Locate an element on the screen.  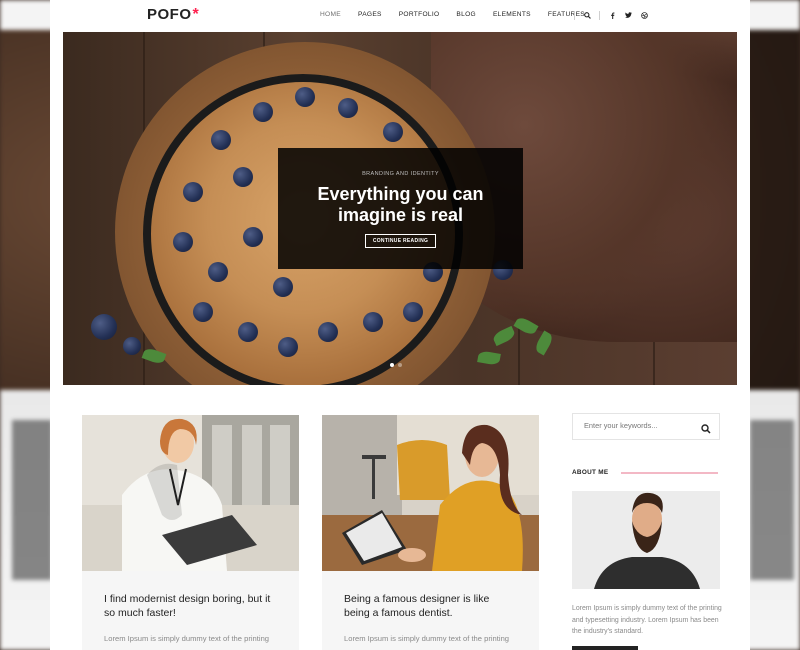
logo: POFO* is located at coordinates (173, 15).